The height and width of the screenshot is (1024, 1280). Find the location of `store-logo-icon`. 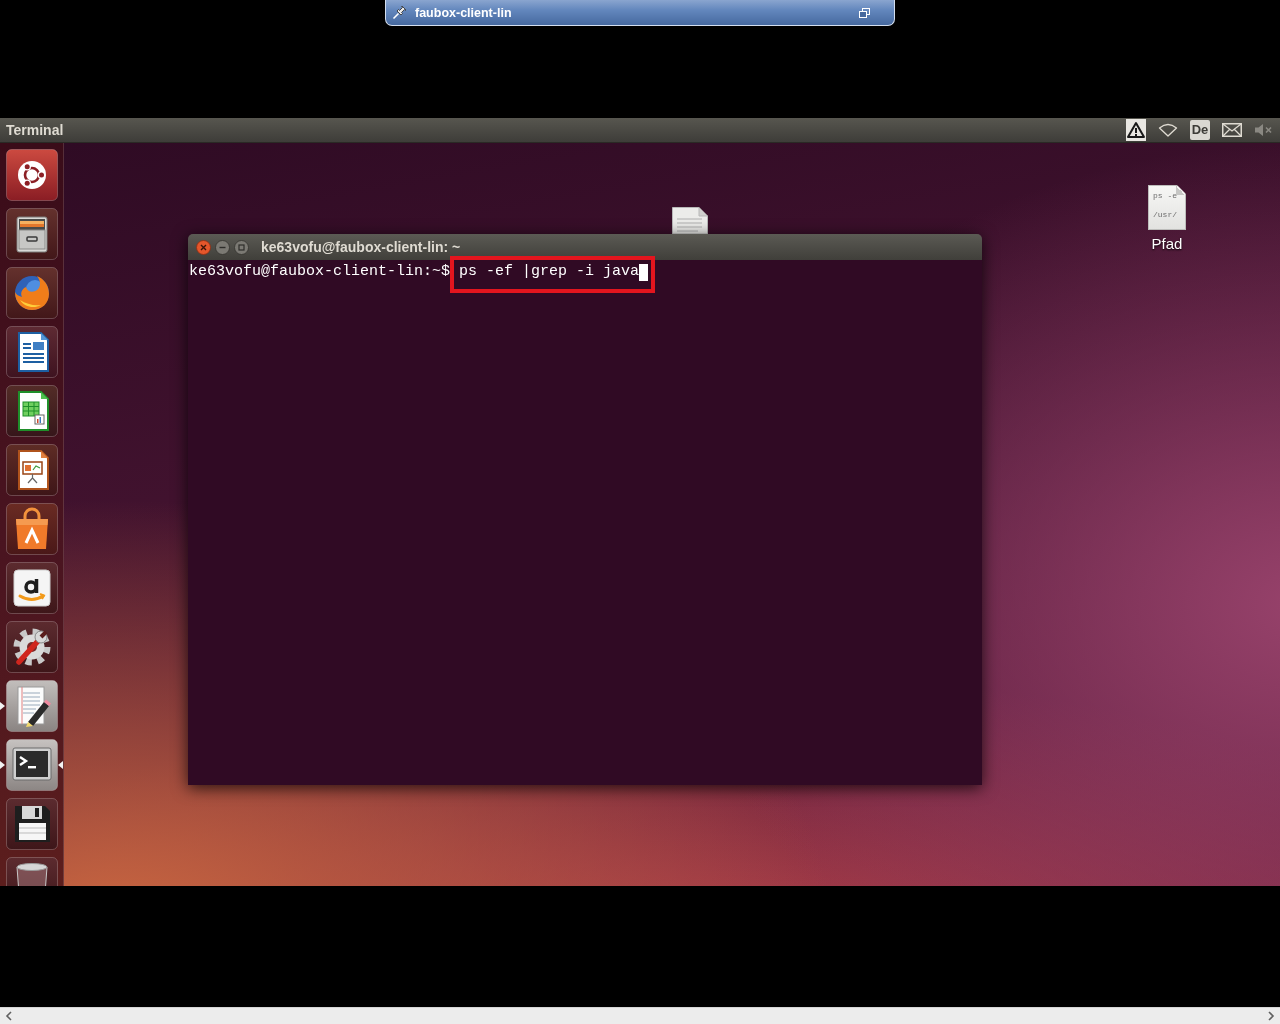

store-logo-icon is located at coordinates (32, 588).